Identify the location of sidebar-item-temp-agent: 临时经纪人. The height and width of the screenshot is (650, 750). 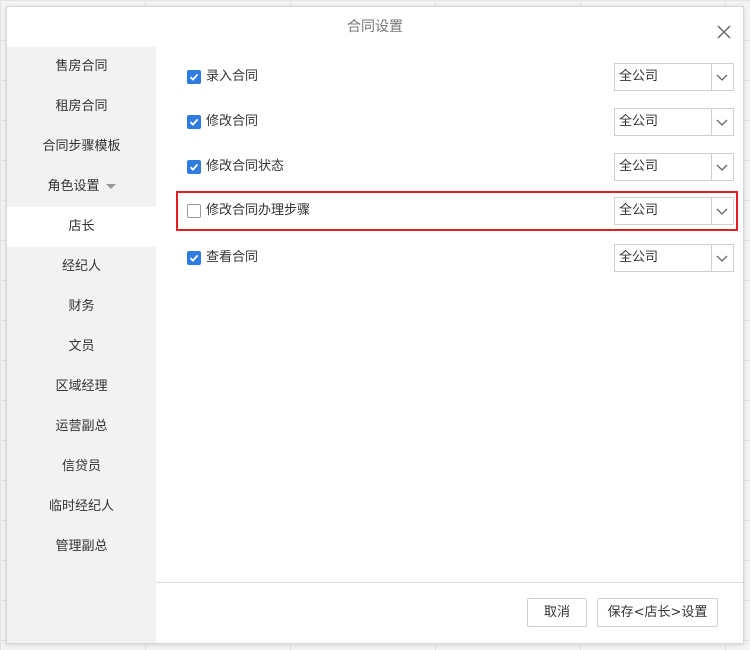
(81, 507).